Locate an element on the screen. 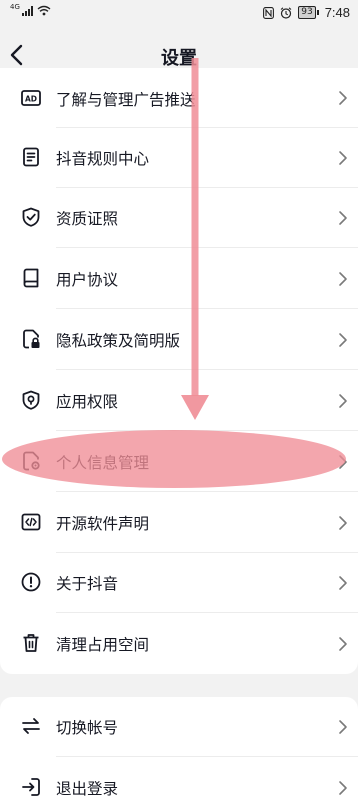 The image size is (358, 807). document-lock-icon is located at coordinates (31, 339).